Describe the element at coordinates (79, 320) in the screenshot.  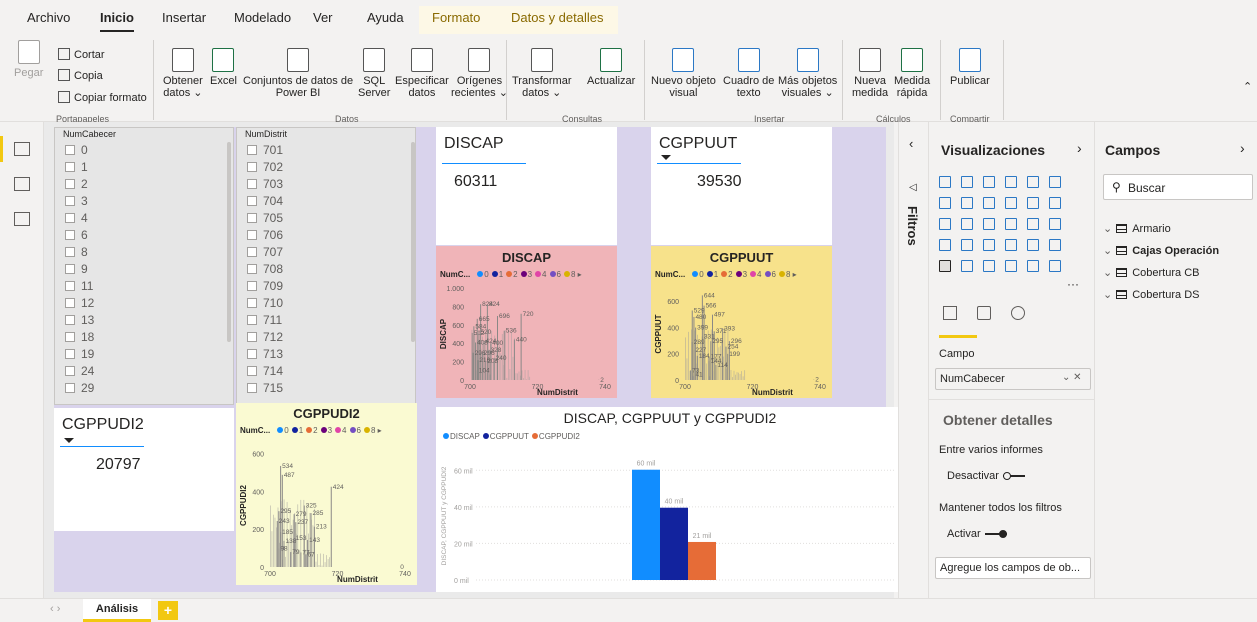
I see `slicer-item: 13` at that location.